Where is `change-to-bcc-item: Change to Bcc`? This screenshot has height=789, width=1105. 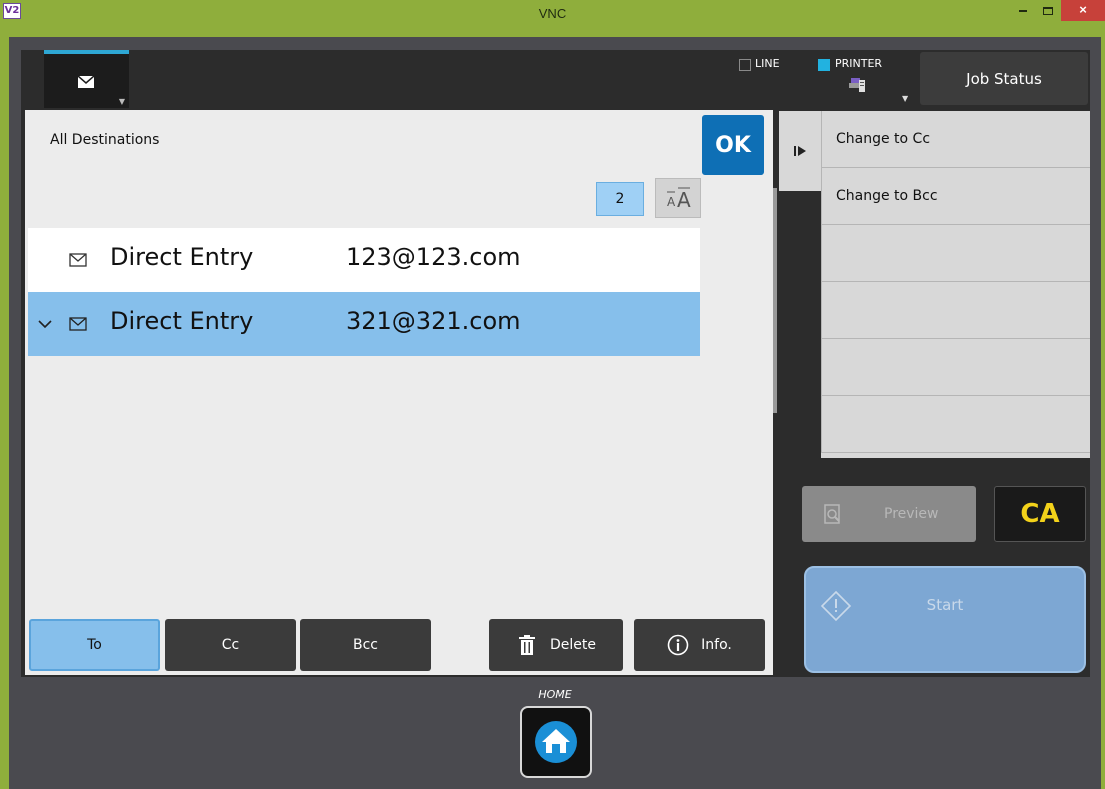 change-to-bcc-item: Change to Bcc is located at coordinates (955, 196).